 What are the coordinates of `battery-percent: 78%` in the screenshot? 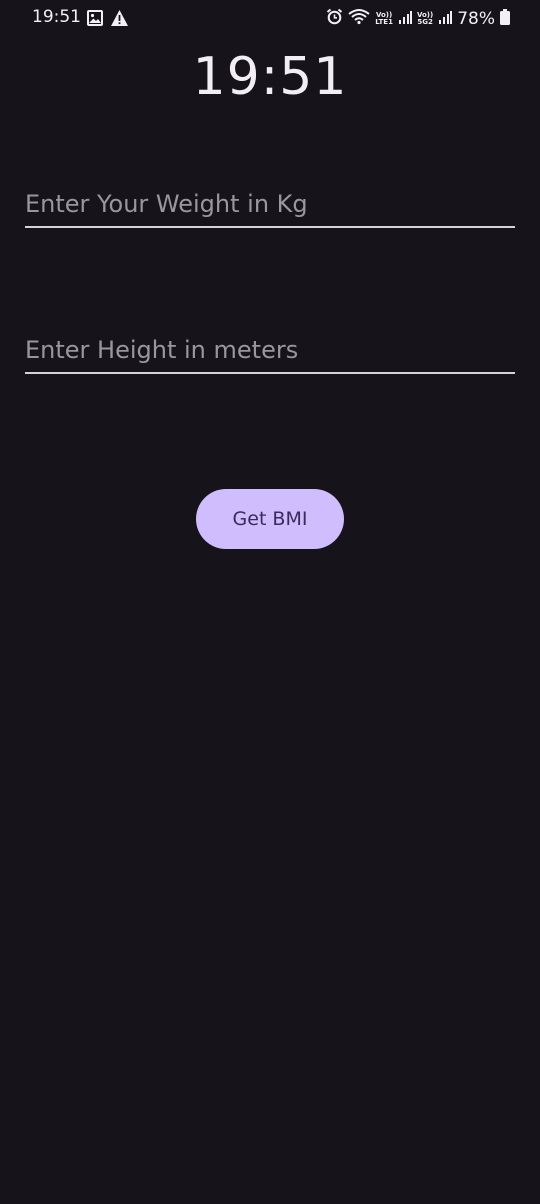 It's located at (476, 18).